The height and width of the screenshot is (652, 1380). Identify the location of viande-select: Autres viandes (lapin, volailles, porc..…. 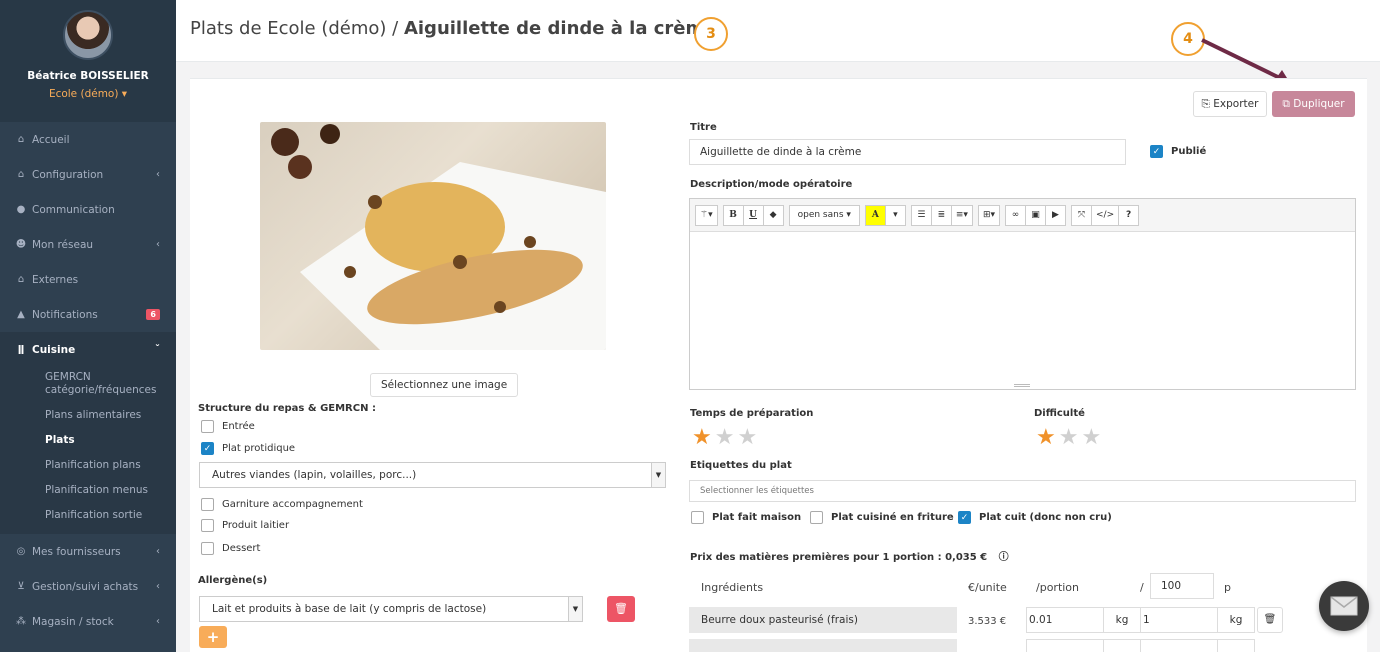
(432, 475).